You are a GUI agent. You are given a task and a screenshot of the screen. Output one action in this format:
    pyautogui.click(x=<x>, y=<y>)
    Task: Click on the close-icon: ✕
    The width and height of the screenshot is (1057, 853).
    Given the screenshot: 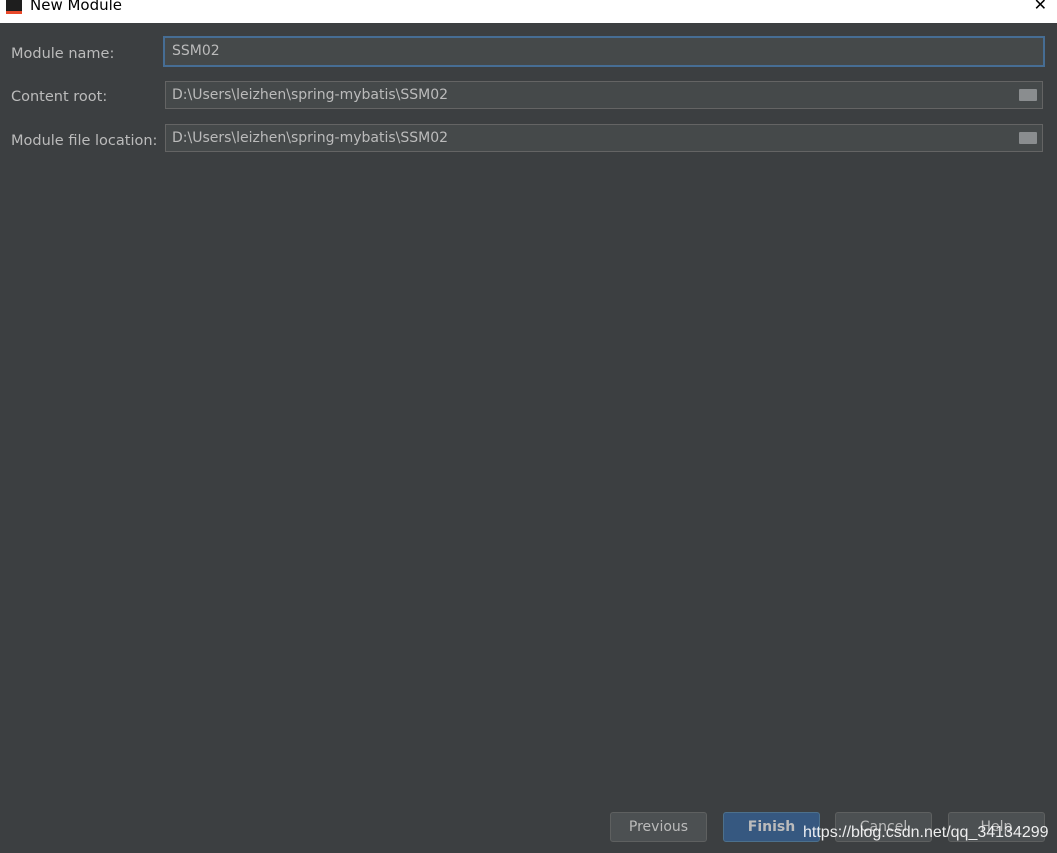 What is the action you would take?
    pyautogui.click(x=1040, y=7)
    